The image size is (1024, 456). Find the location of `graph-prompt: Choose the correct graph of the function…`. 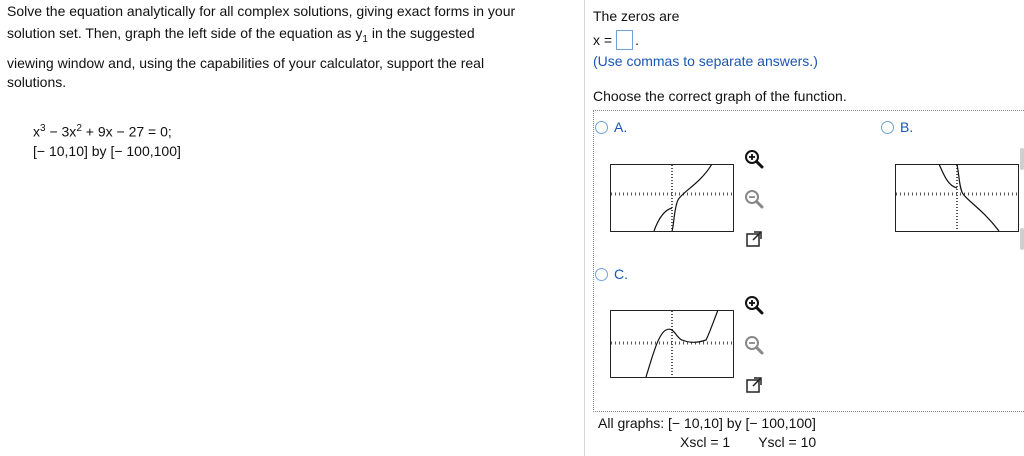

graph-prompt: Choose the correct graph of the function… is located at coordinates (720, 96).